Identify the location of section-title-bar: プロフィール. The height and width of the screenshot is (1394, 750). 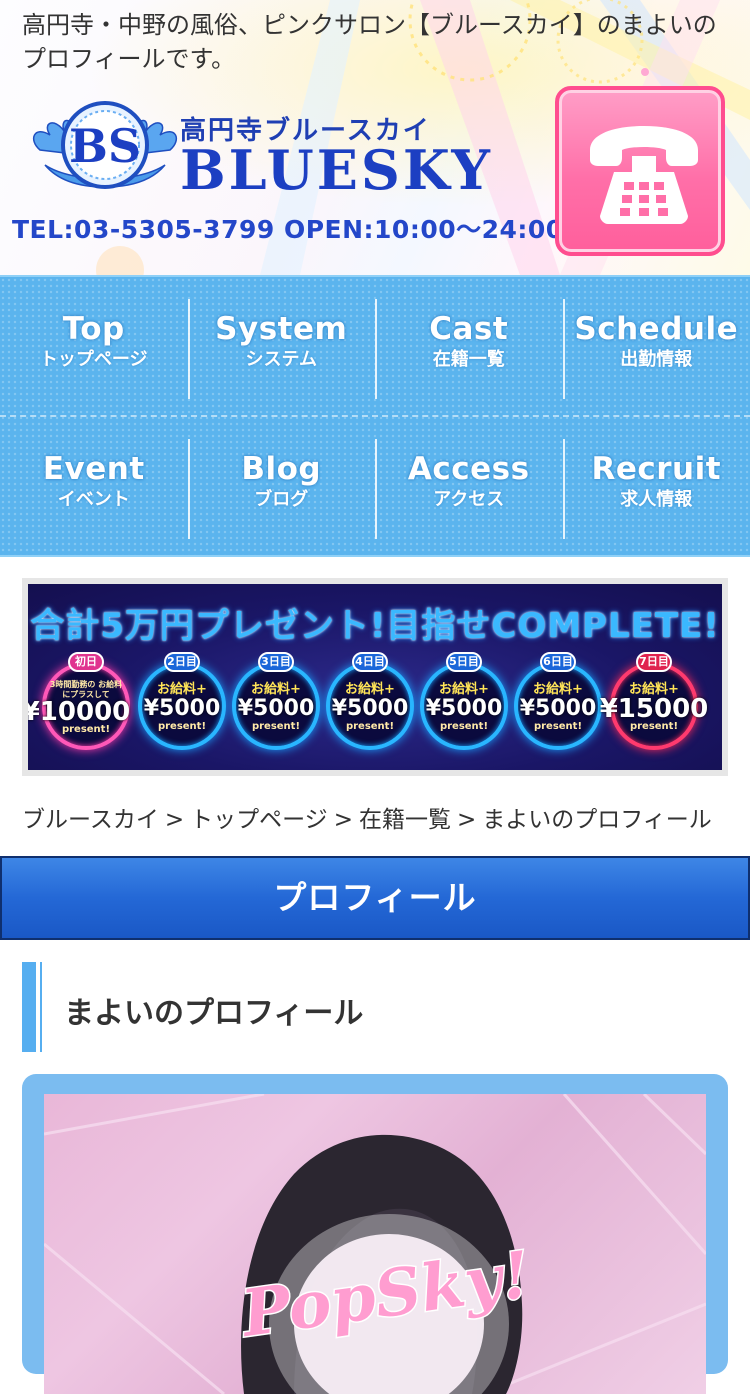
(375, 898).